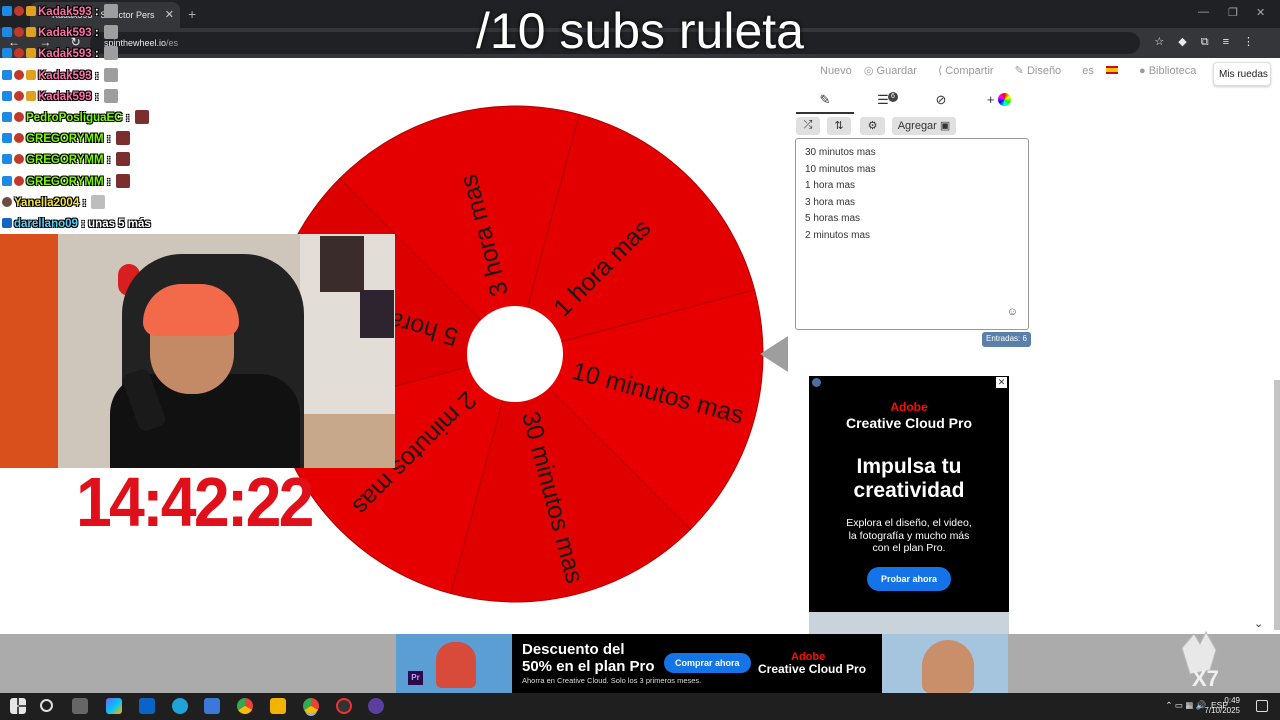  What do you see at coordinates (147, 706) in the screenshot?
I see `outlook-icon` at bounding box center [147, 706].